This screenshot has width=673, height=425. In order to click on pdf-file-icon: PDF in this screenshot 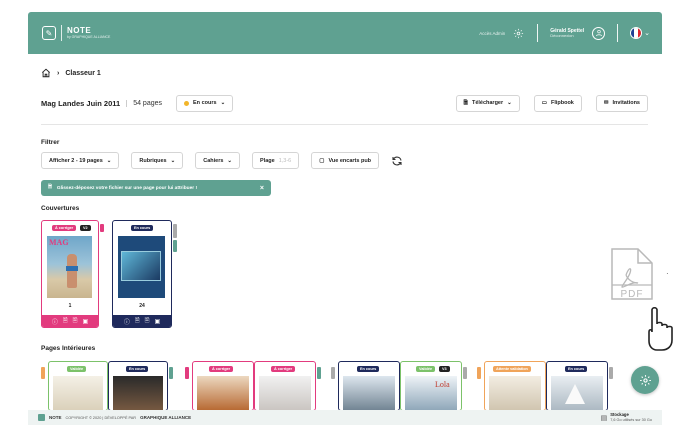, I will do `click(632, 274)`.